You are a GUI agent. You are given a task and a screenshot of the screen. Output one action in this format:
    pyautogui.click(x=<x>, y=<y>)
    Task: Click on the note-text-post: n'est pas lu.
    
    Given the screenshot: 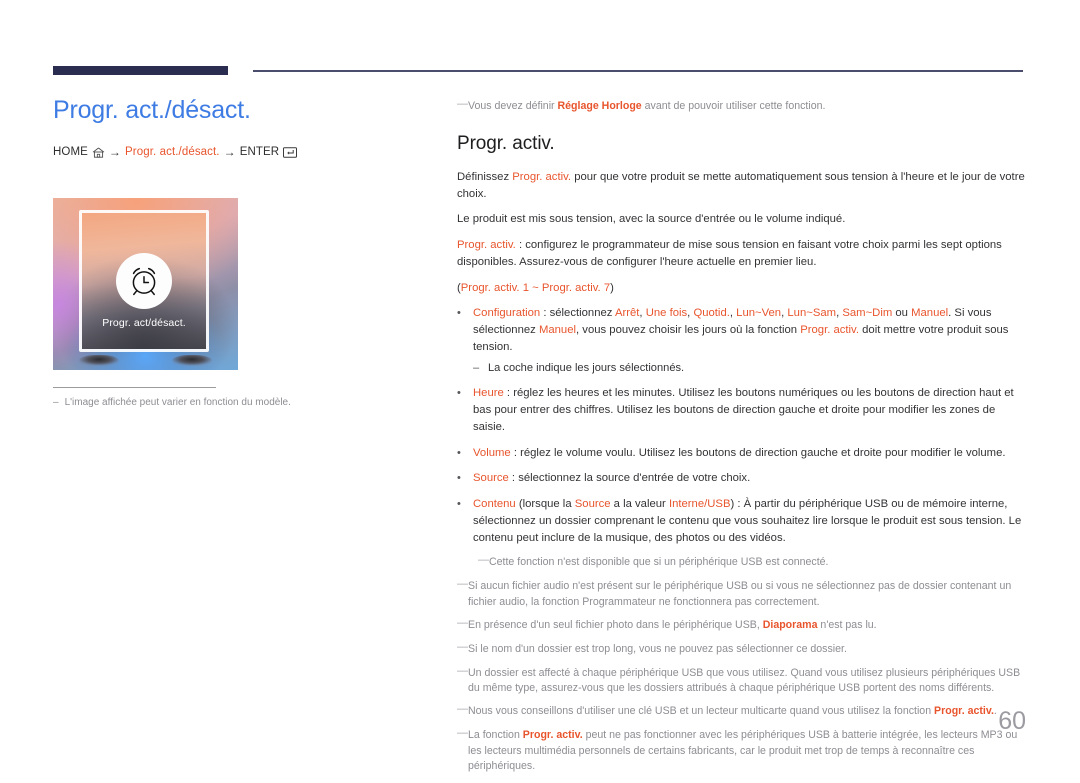 What is the action you would take?
    pyautogui.click(x=847, y=624)
    